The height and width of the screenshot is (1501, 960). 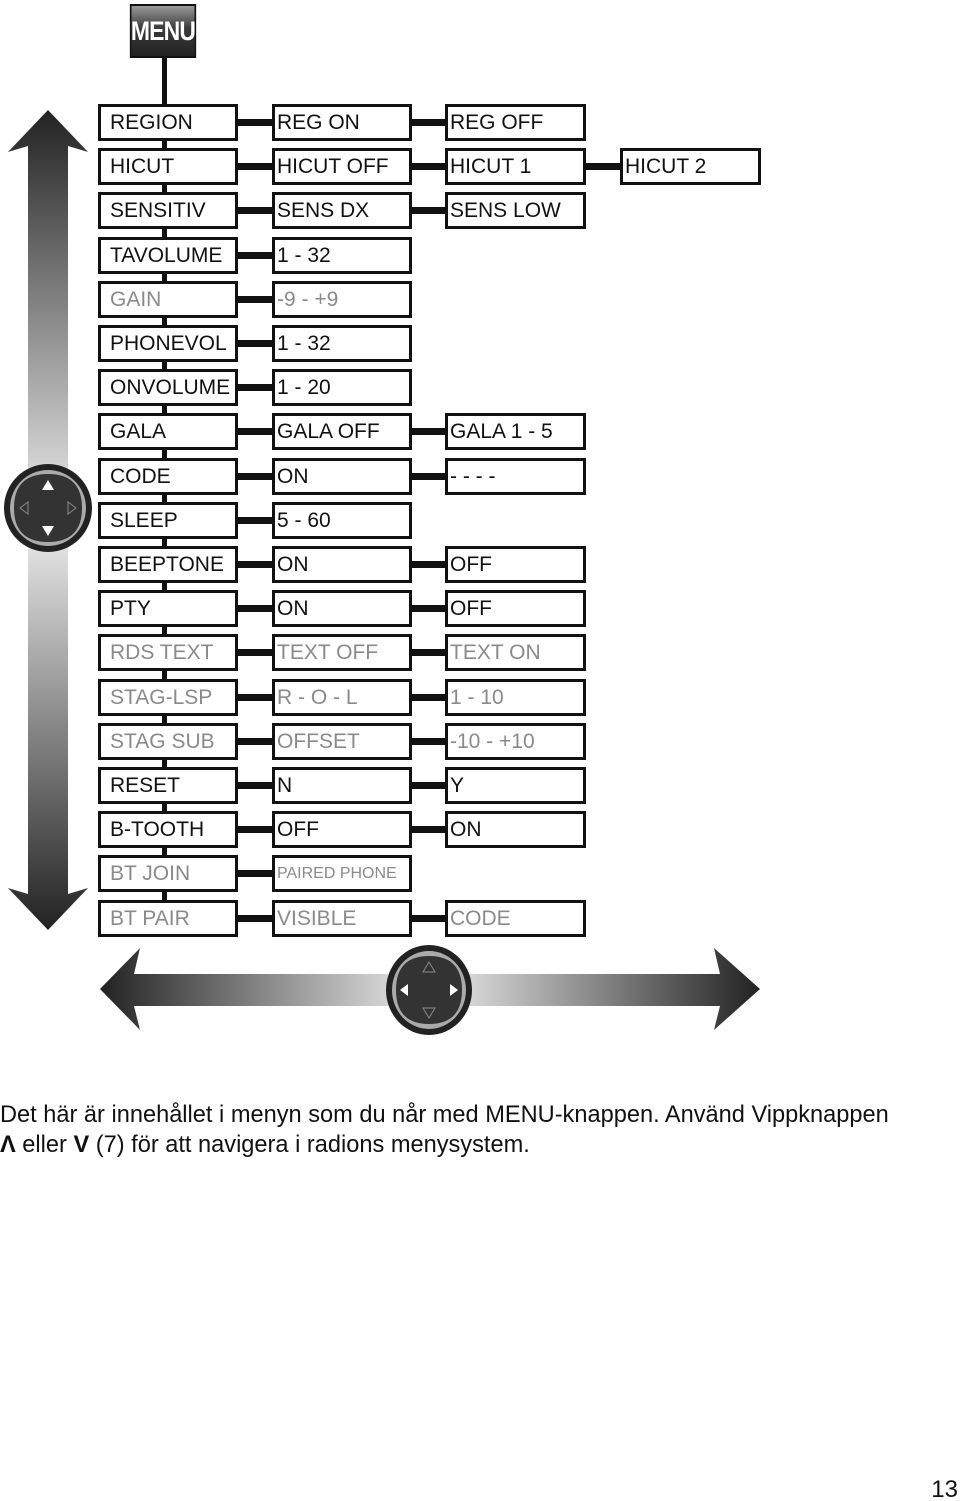 What do you see at coordinates (168, 343) in the screenshot?
I see `menu-item: PHONEVOL` at bounding box center [168, 343].